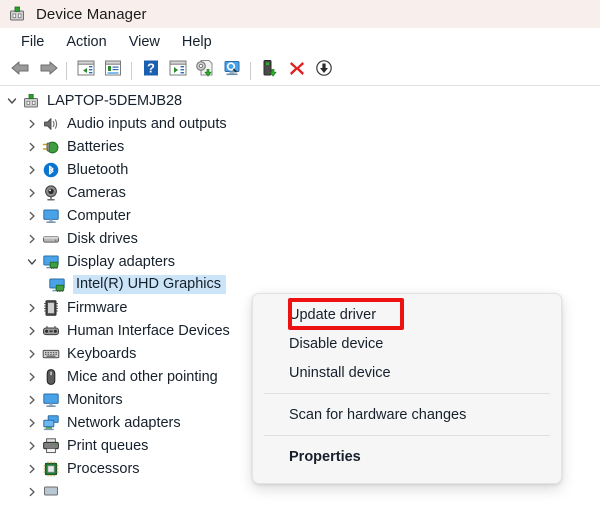 Image resolution: width=600 pixels, height=508 pixels. I want to click on network-adapter-icon, so click(51, 423).